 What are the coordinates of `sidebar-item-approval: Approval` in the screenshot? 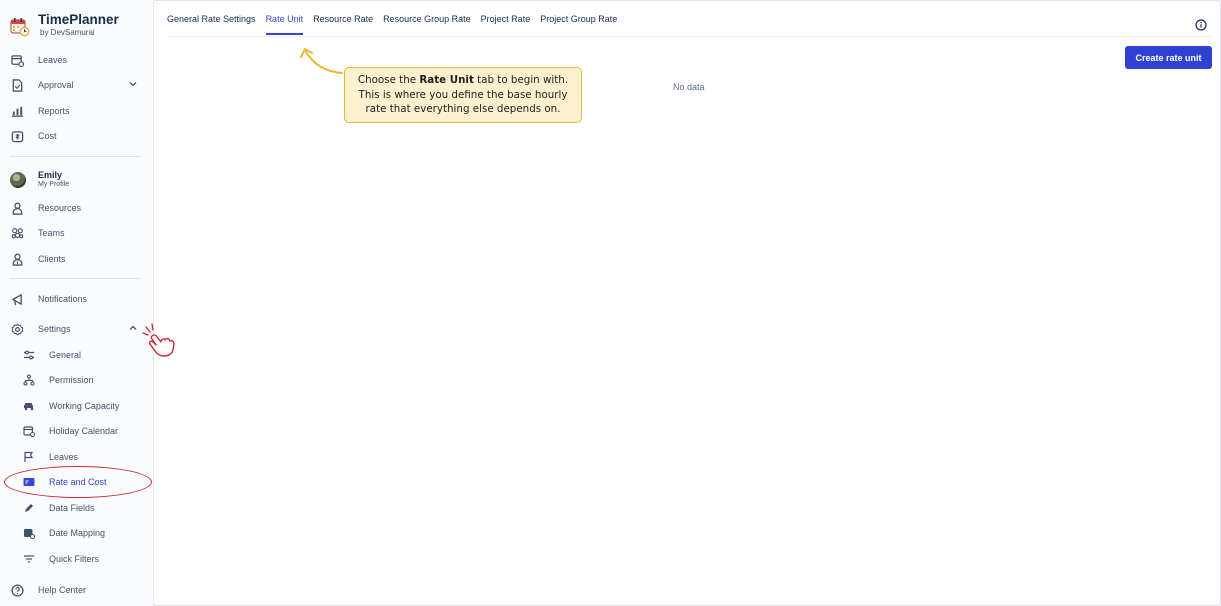 It's located at (76, 85).